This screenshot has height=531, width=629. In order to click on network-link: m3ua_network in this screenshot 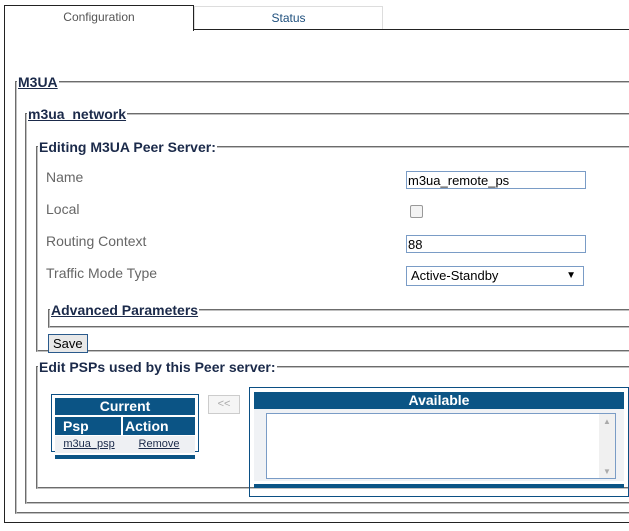, I will do `click(77, 114)`.